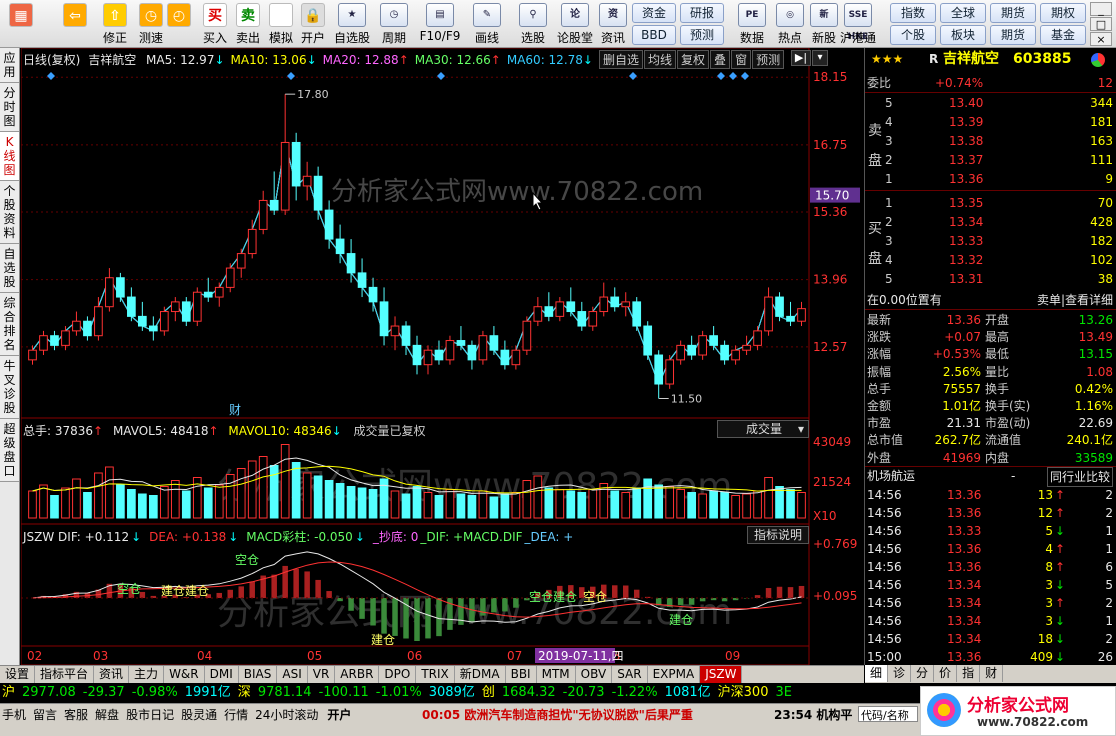 This screenshot has width=1116, height=736. Describe the element at coordinates (778, 535) in the screenshot. I see `indicator-help-button: 指标说明` at that location.